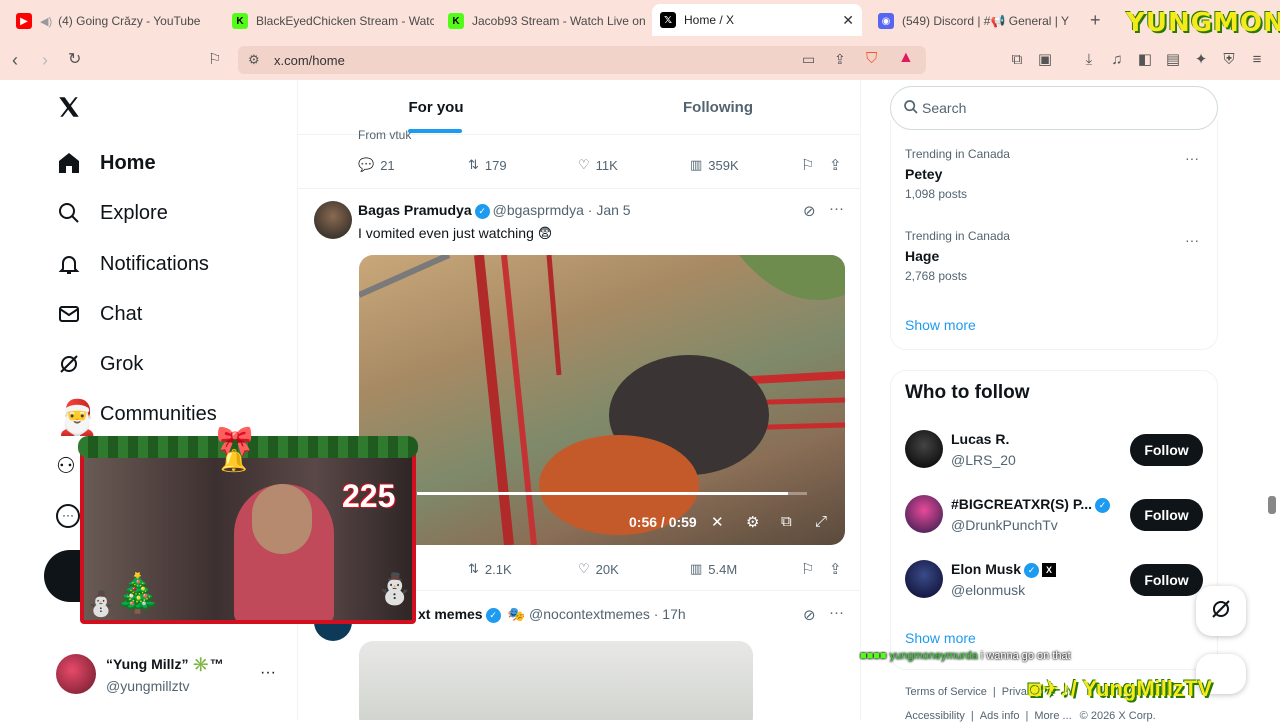 This screenshot has height=722, width=1280. I want to click on follow-user-handle: @DrunkPunchTv, so click(1004, 525).